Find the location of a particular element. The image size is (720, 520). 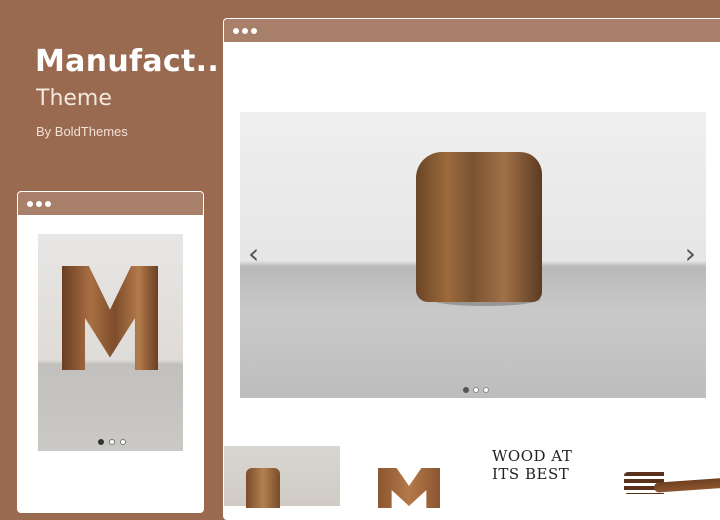

mobile-hero-slider is located at coordinates (110, 342).